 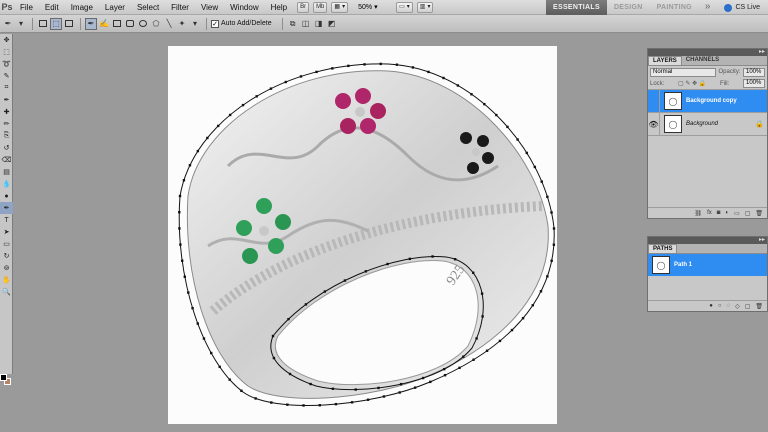 What do you see at coordinates (6, 52) in the screenshot?
I see `marquee-icon: ⬚` at bounding box center [6, 52].